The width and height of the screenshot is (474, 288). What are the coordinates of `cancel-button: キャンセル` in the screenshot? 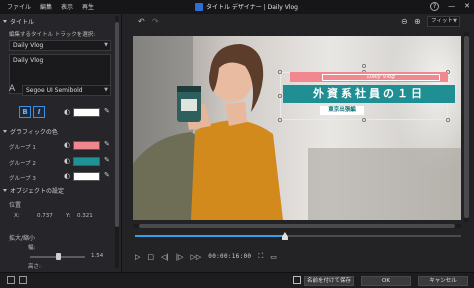 It's located at (443, 281).